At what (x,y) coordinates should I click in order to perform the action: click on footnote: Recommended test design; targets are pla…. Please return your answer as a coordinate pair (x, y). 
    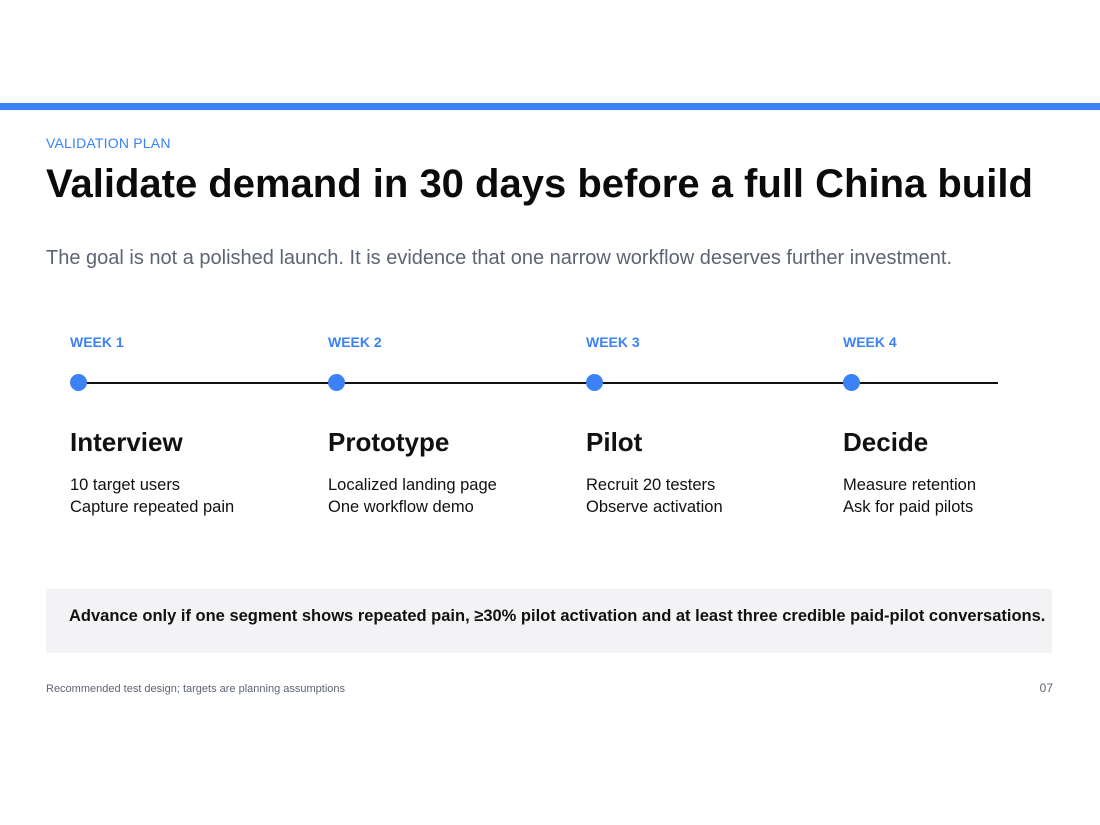
    Looking at the image, I should click on (196, 689).